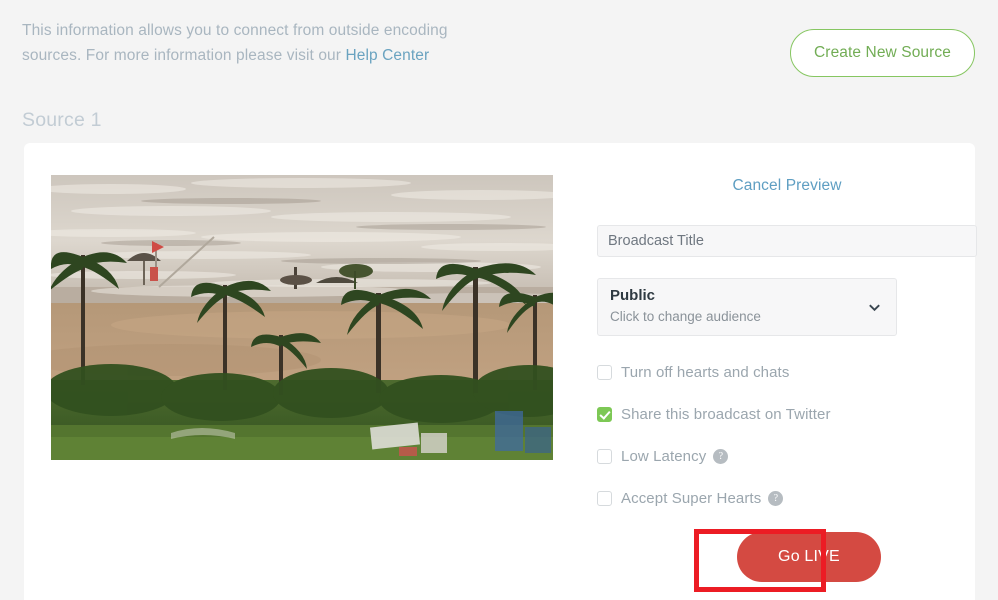 This screenshot has width=998, height=600. What do you see at coordinates (721, 456) in the screenshot?
I see `help-icon-low-latency: ?` at bounding box center [721, 456].